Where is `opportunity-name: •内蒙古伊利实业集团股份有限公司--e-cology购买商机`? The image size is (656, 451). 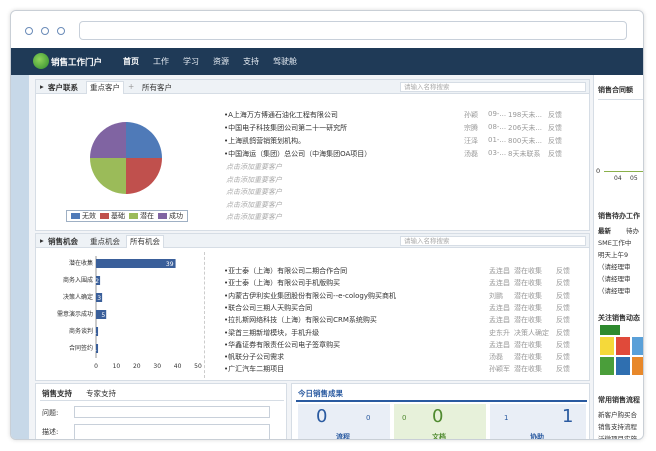
opportunity-name: •内蒙古伊利实业集团股份有限公司--e-cology购买商机 is located at coordinates (310, 296).